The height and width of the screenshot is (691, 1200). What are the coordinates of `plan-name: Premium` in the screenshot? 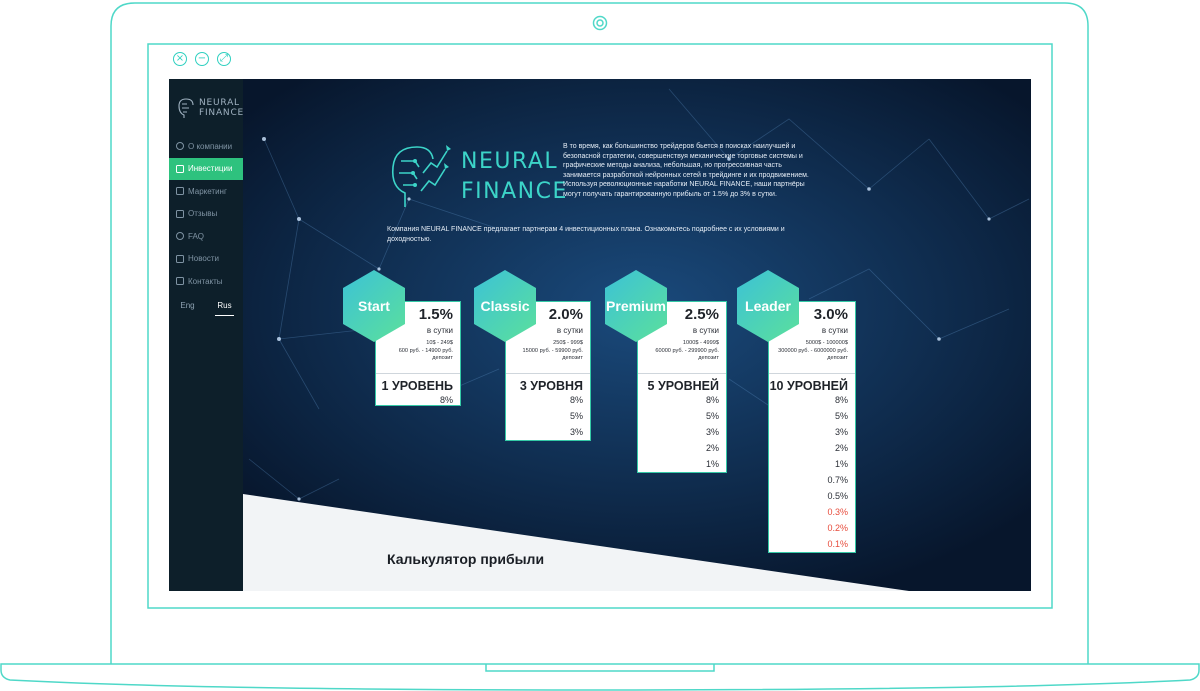 It's located at (636, 306).